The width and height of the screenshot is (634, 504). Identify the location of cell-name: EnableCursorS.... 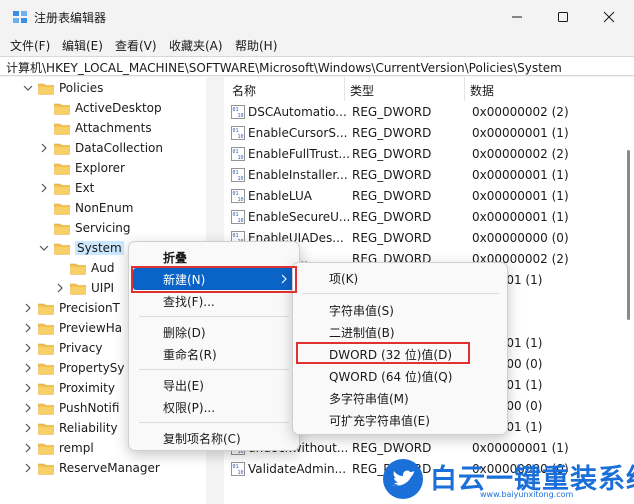
(298, 133).